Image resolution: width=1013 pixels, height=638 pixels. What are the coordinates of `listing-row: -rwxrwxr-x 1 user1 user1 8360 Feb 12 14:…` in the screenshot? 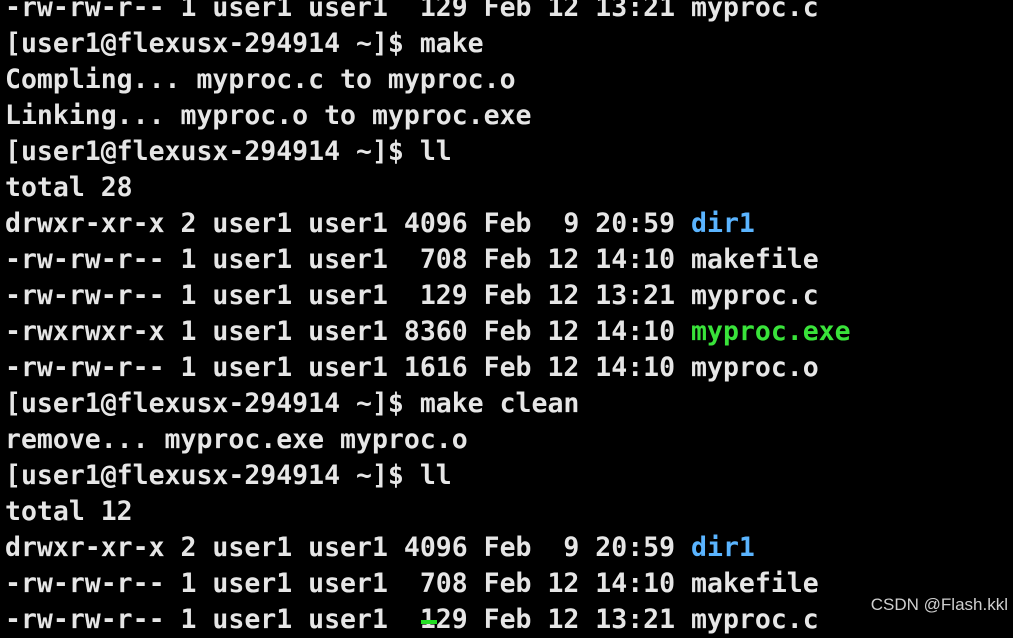 It's located at (506, 332).